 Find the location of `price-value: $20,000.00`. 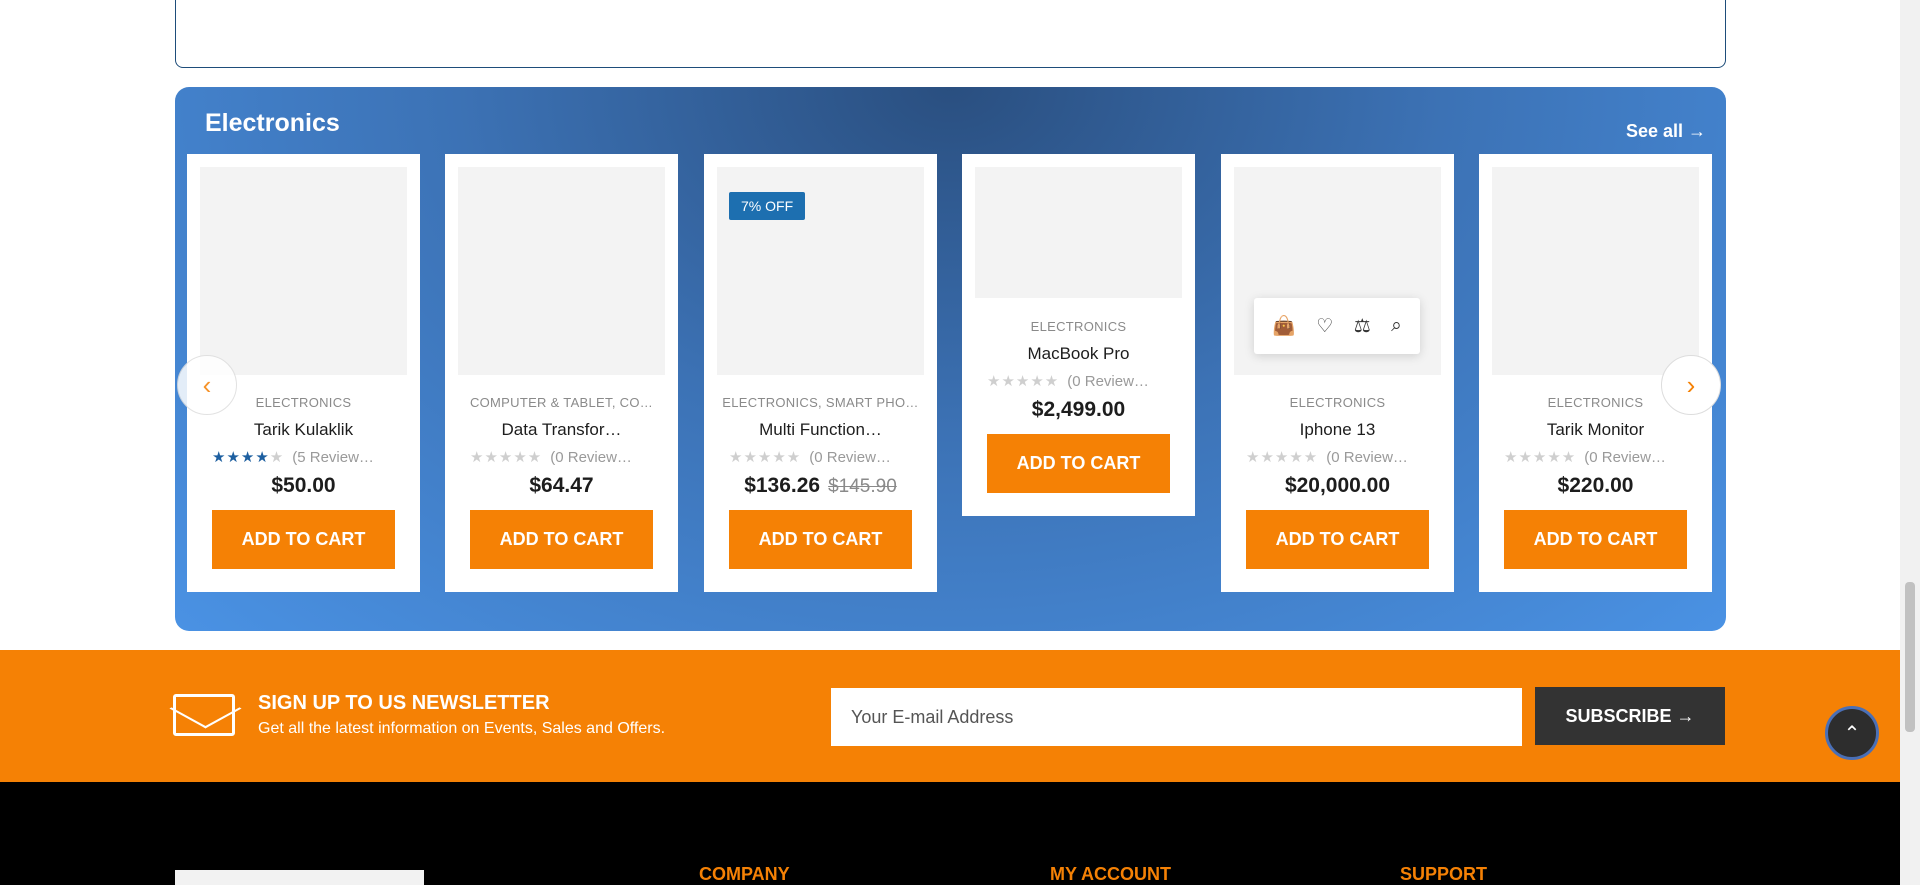

price-value: $20,000.00 is located at coordinates (1337, 485).